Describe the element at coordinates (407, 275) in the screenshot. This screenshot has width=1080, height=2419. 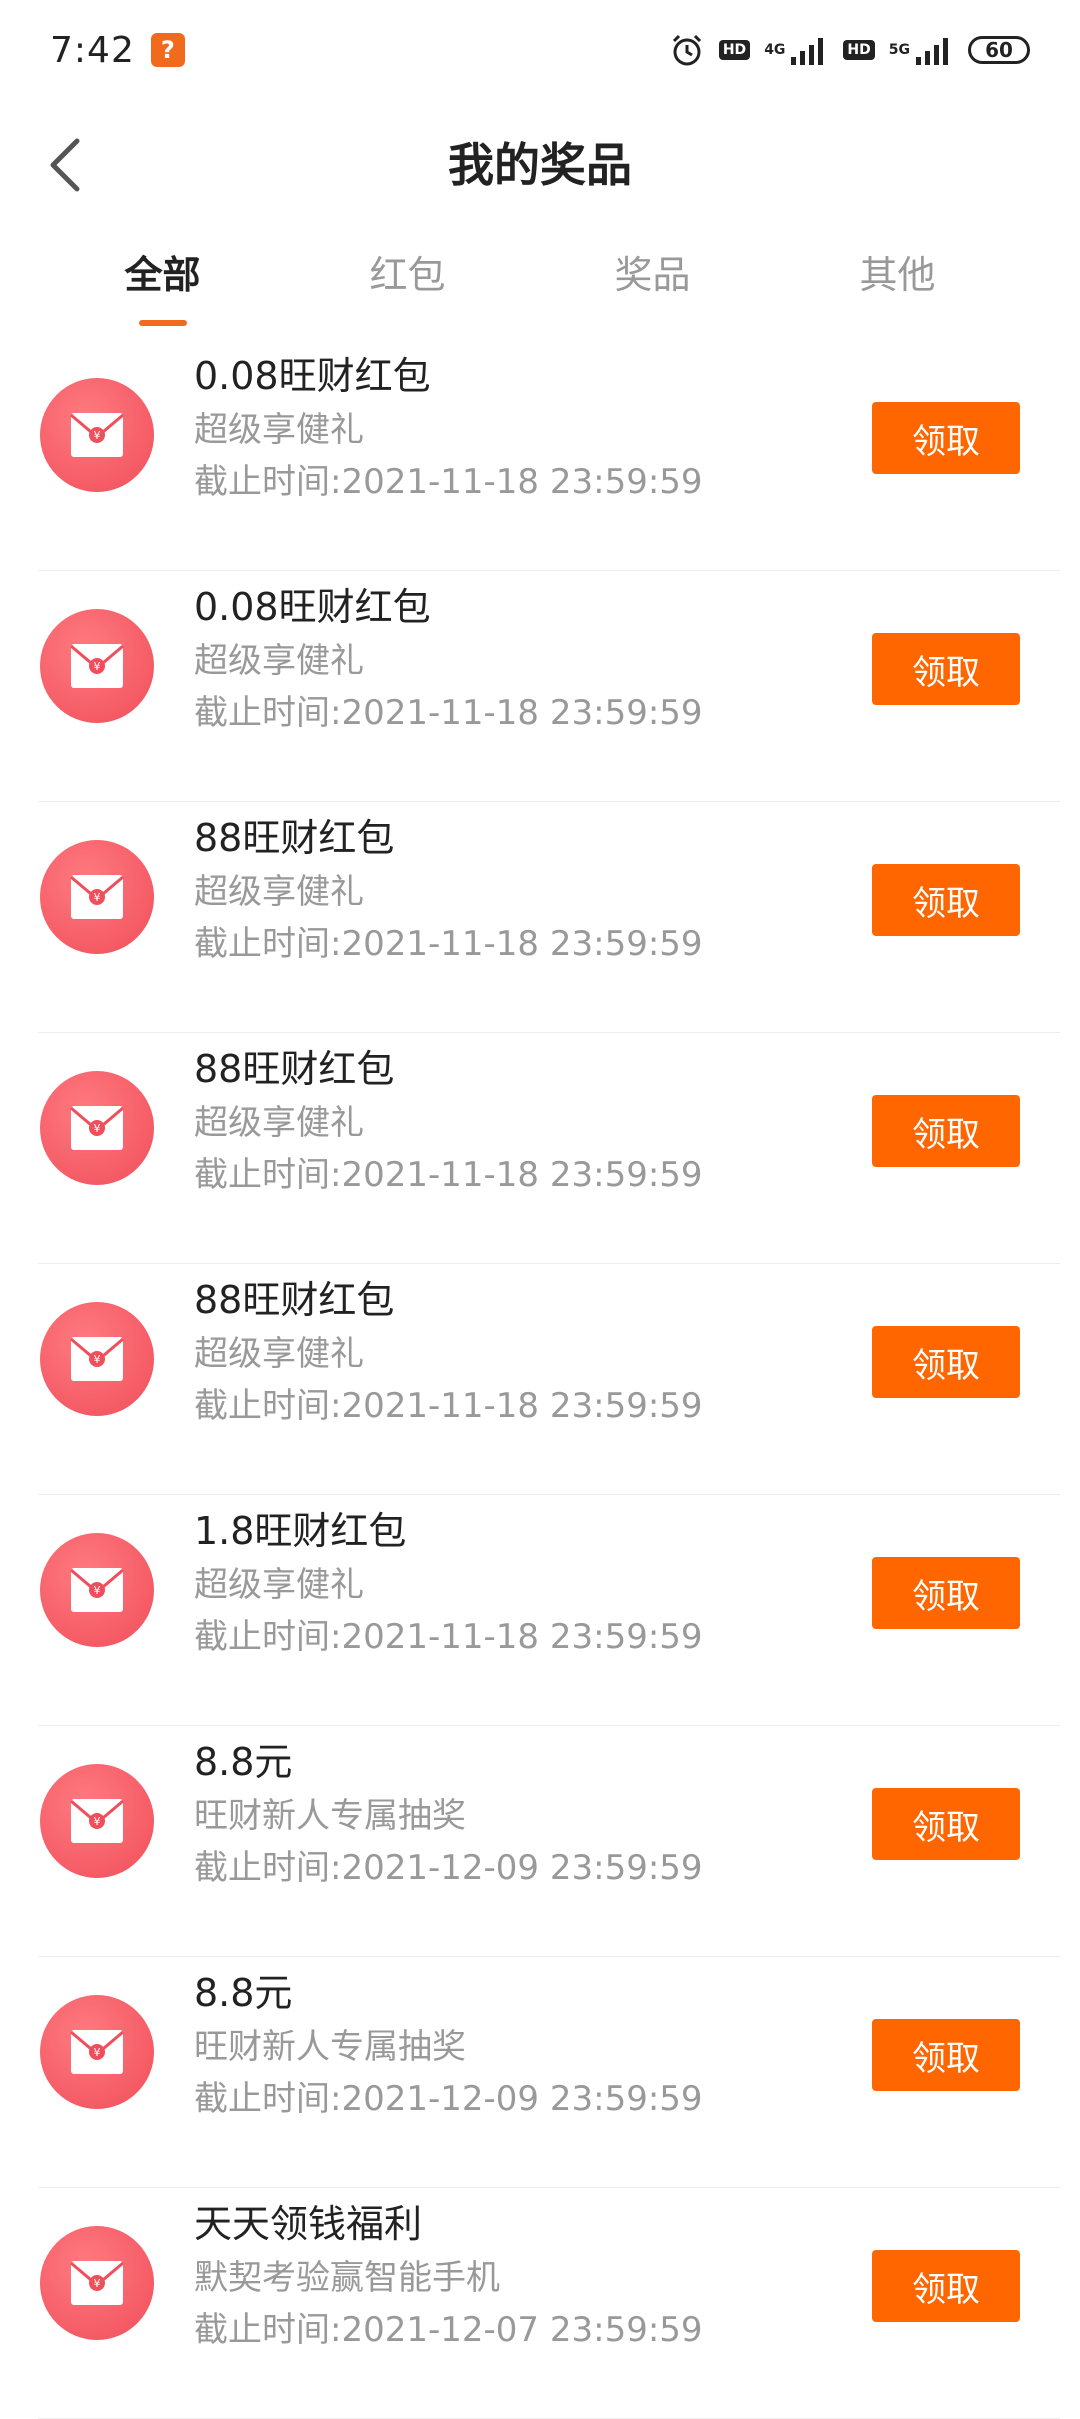
I see `tab-label: 红包` at that location.